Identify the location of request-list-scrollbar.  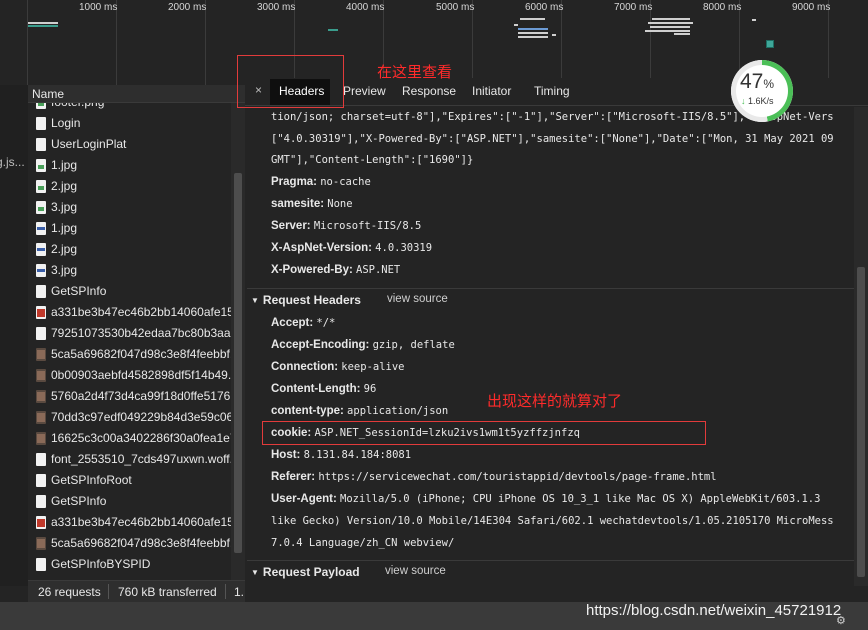
(238, 344).